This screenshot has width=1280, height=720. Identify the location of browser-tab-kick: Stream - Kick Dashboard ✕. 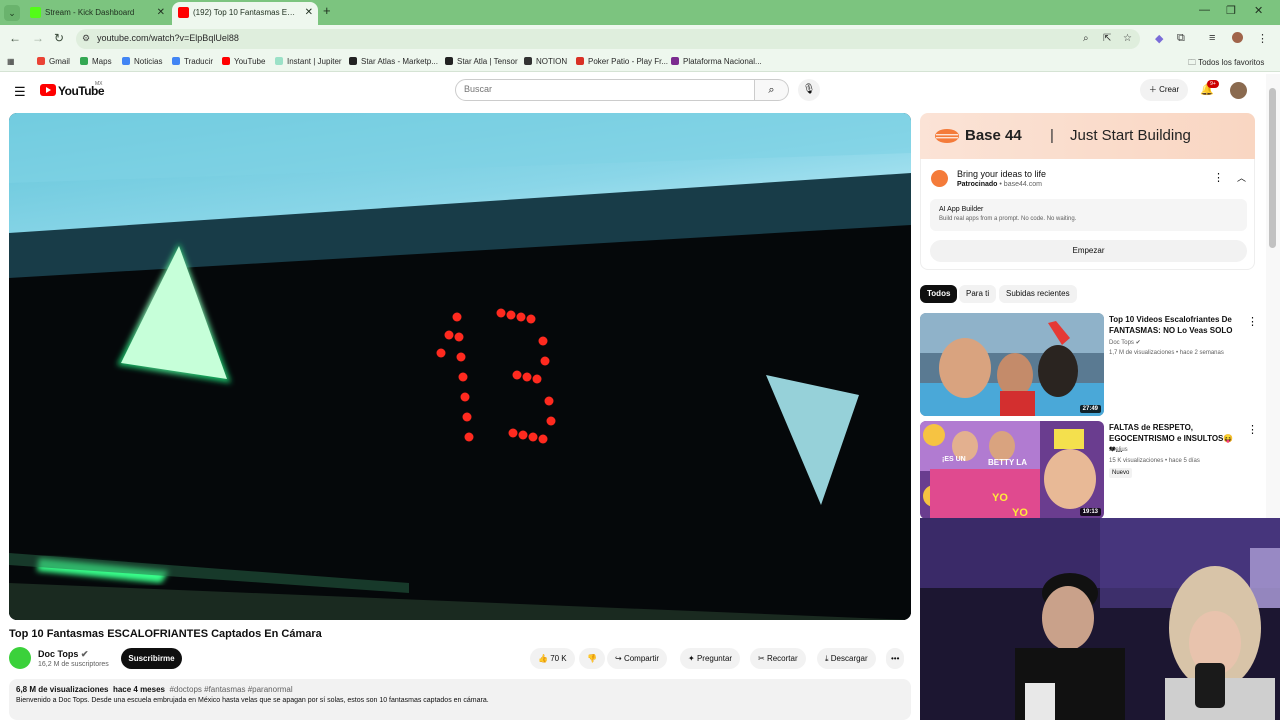
(97, 13).